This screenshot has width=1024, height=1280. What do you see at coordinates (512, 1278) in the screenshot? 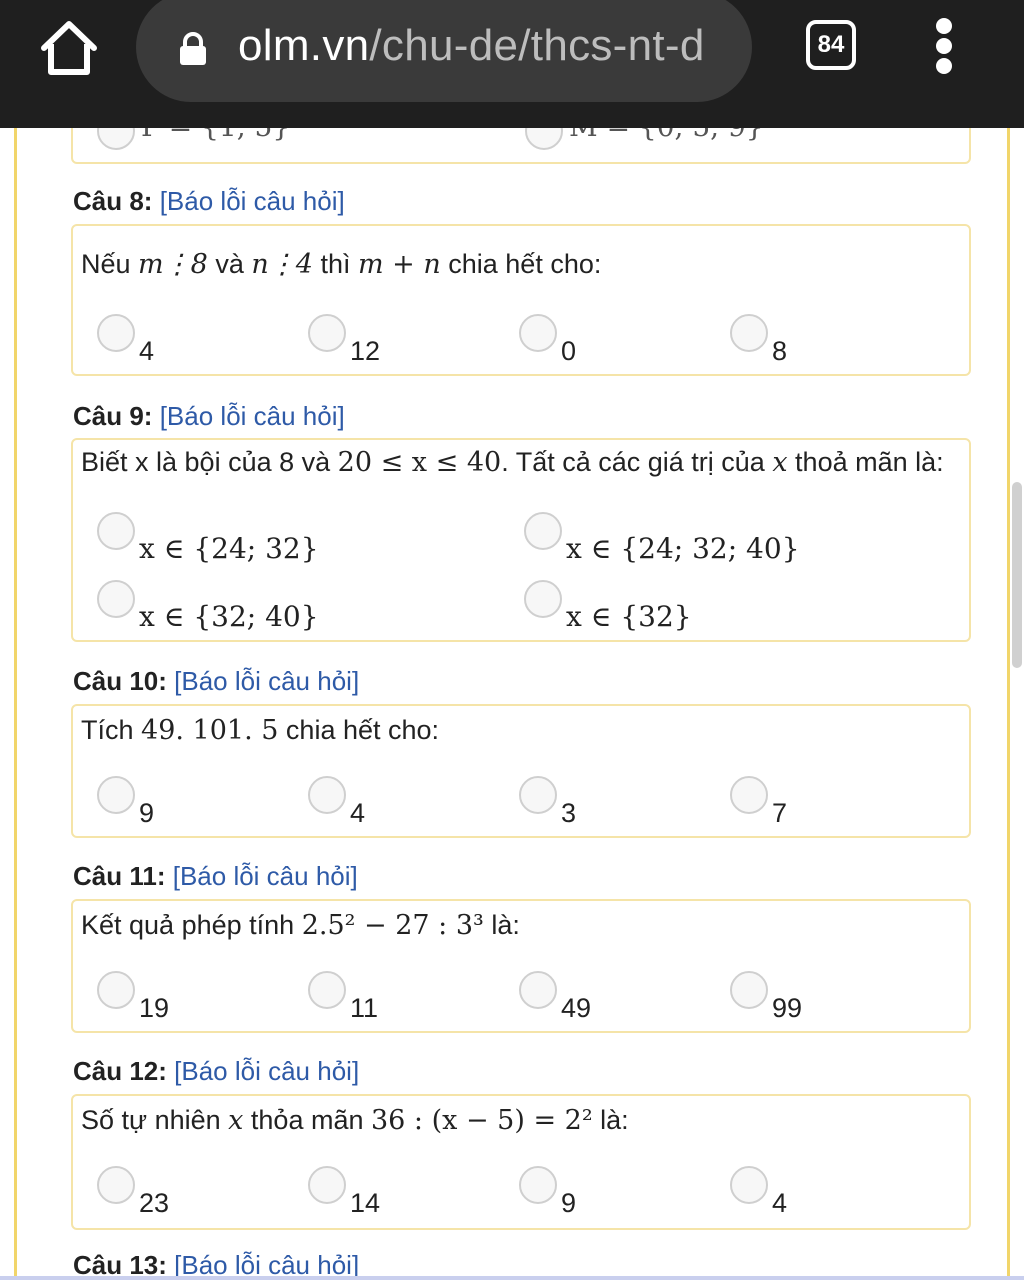
I see `page-bottom-edge` at bounding box center [512, 1278].